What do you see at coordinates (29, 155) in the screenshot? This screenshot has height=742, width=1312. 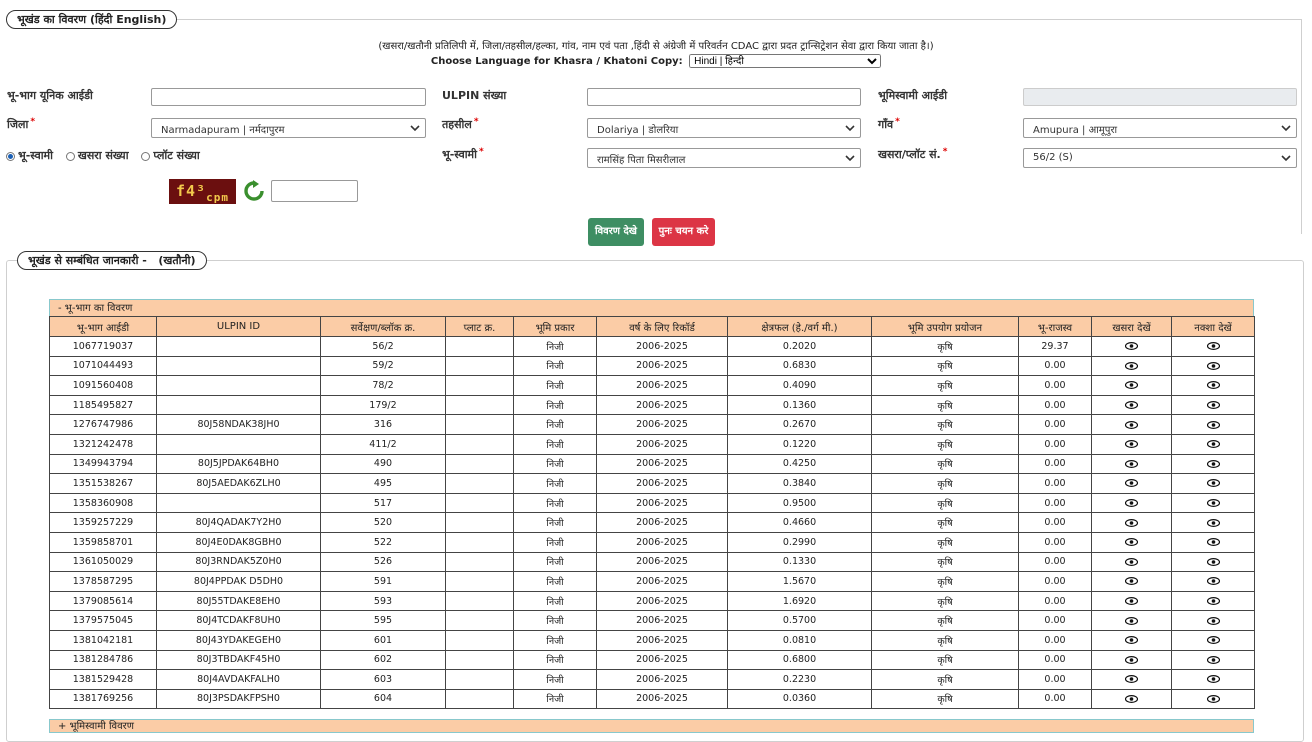 I see `radio-owner: भू-स्वामी` at bounding box center [29, 155].